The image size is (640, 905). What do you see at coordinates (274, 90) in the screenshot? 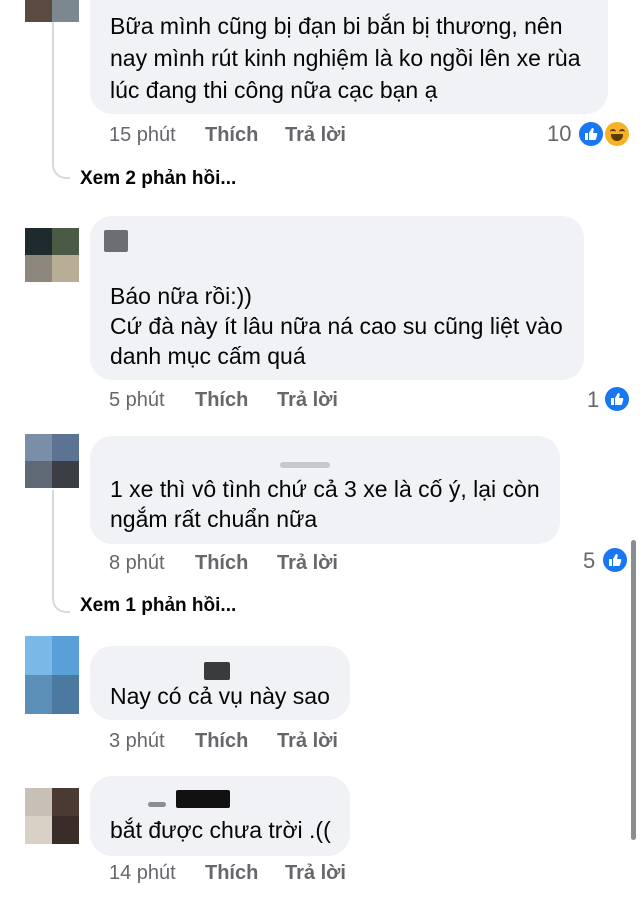
I see `comment-text-line: lúc đang thi công nữa cạc bạn ạ` at bounding box center [274, 90].